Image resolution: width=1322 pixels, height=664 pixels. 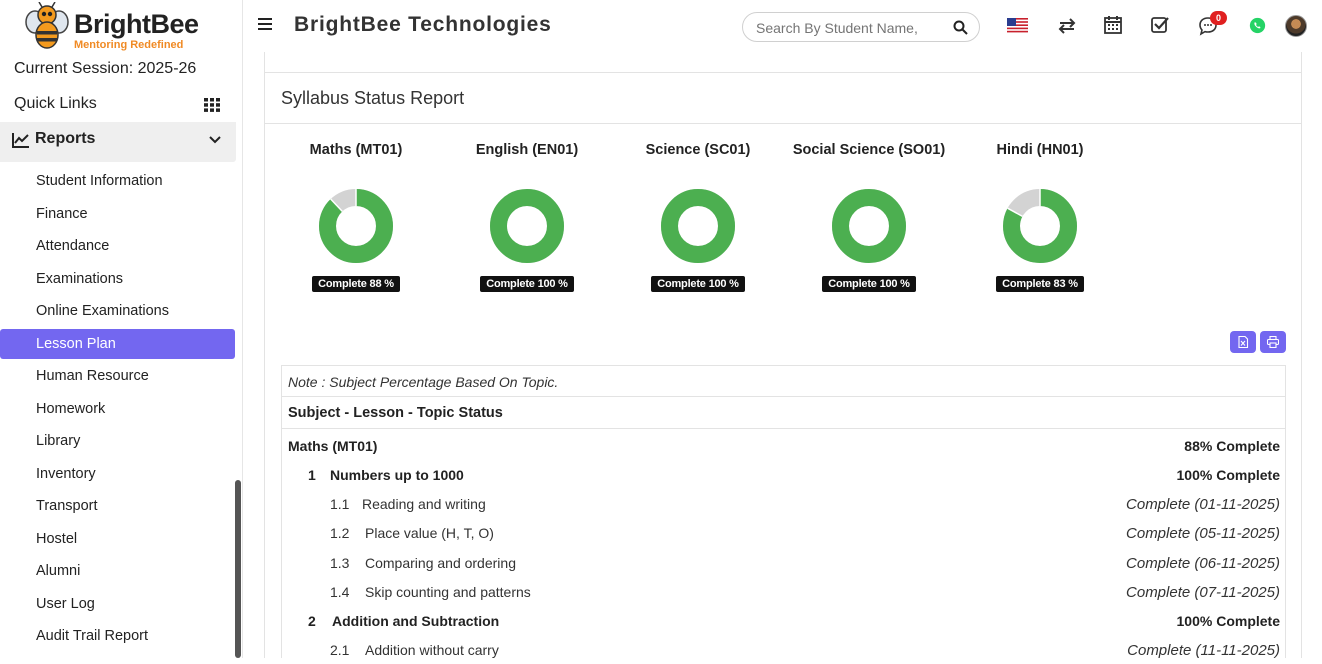 I want to click on subject-name: English (EN01), so click(x=527, y=150).